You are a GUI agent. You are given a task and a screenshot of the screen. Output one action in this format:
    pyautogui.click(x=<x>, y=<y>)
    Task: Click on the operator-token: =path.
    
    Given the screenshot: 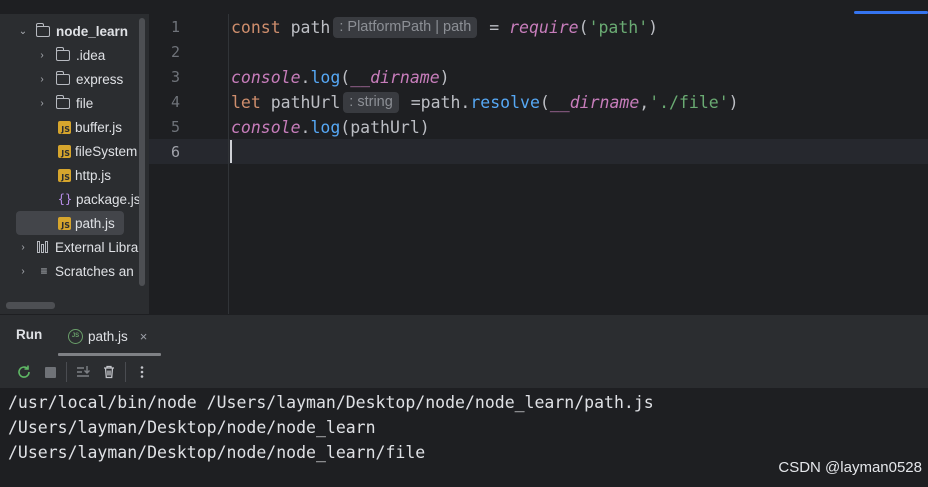 What is the action you would take?
    pyautogui.click(x=435, y=102)
    